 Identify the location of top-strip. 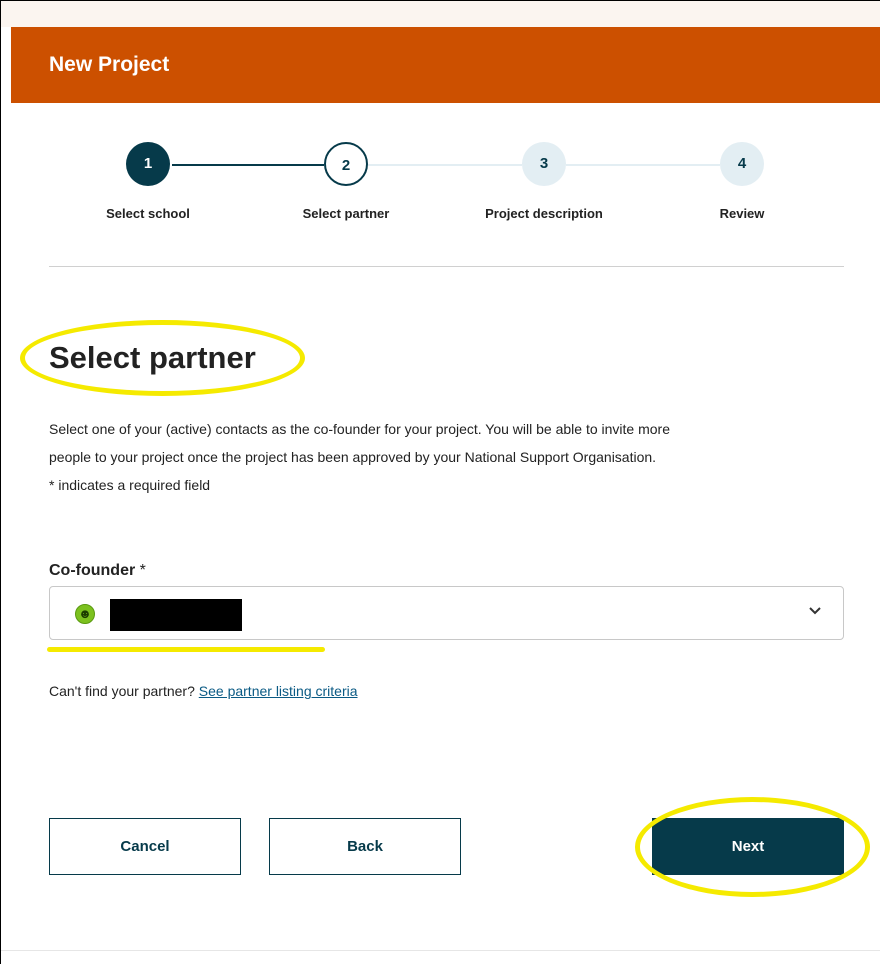
(440, 14).